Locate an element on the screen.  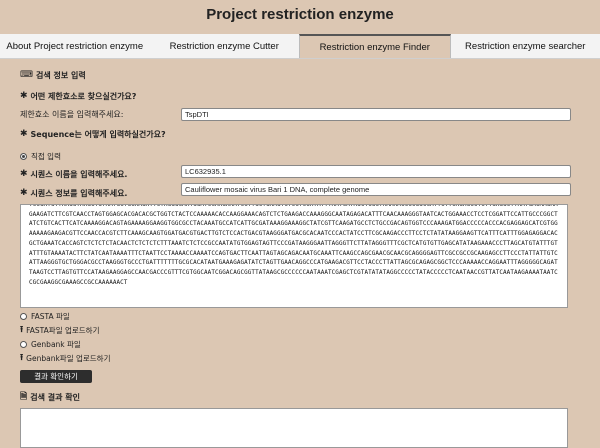
seq-name-label: ✱ 시퀀스 이름을 입력해주세요. is located at coordinates (73, 174).